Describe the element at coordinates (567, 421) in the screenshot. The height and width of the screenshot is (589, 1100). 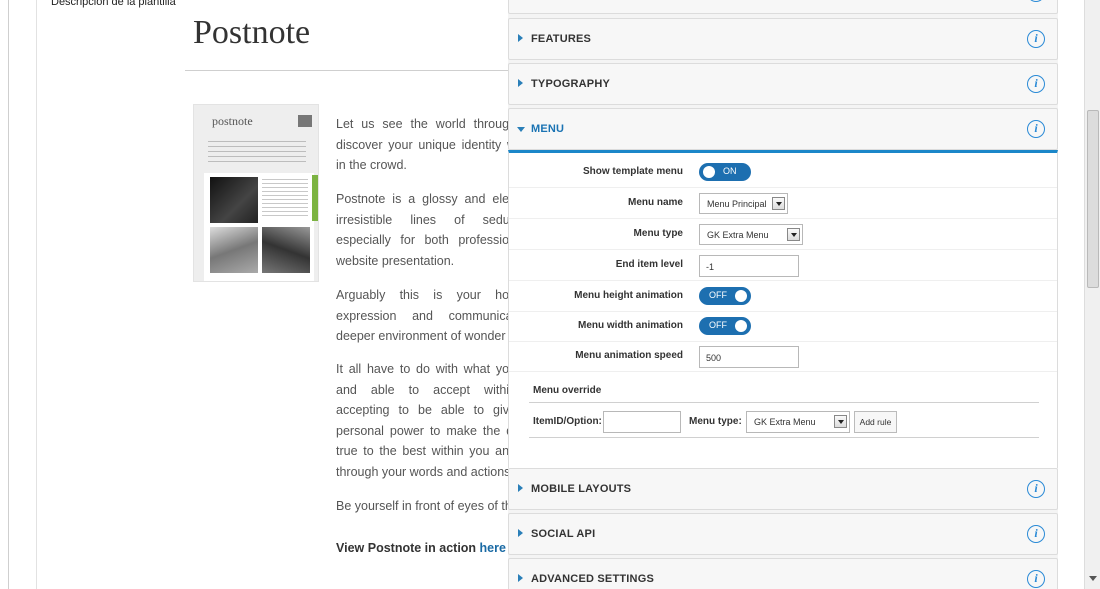
I see `itemid-option-label: ItemID/Option:` at that location.